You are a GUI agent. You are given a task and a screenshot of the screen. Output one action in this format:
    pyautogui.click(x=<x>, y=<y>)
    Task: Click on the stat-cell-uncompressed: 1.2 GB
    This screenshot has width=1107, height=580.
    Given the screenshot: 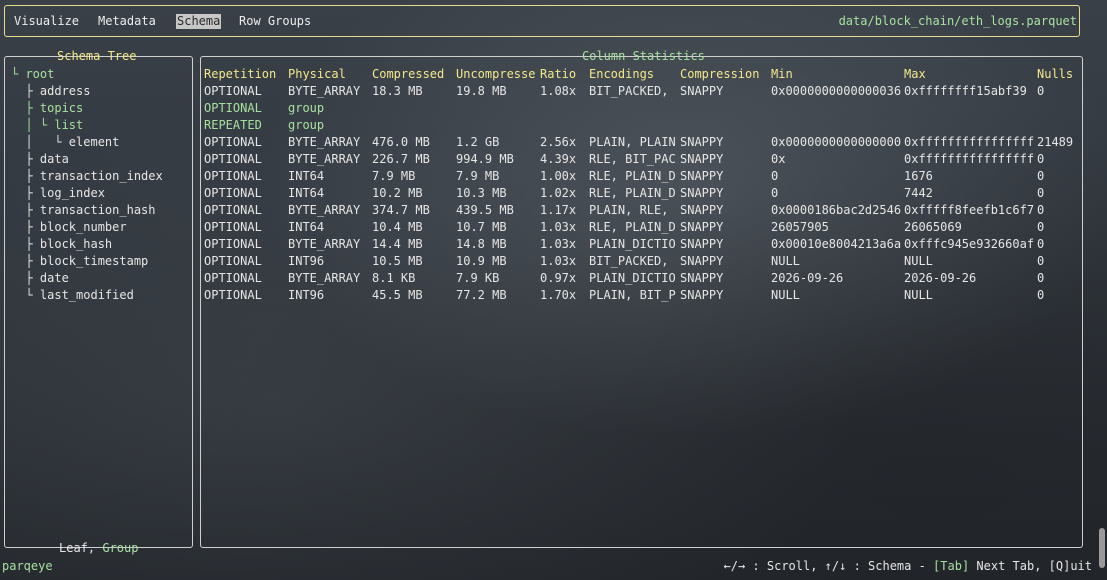 What is the action you would take?
    pyautogui.click(x=478, y=142)
    